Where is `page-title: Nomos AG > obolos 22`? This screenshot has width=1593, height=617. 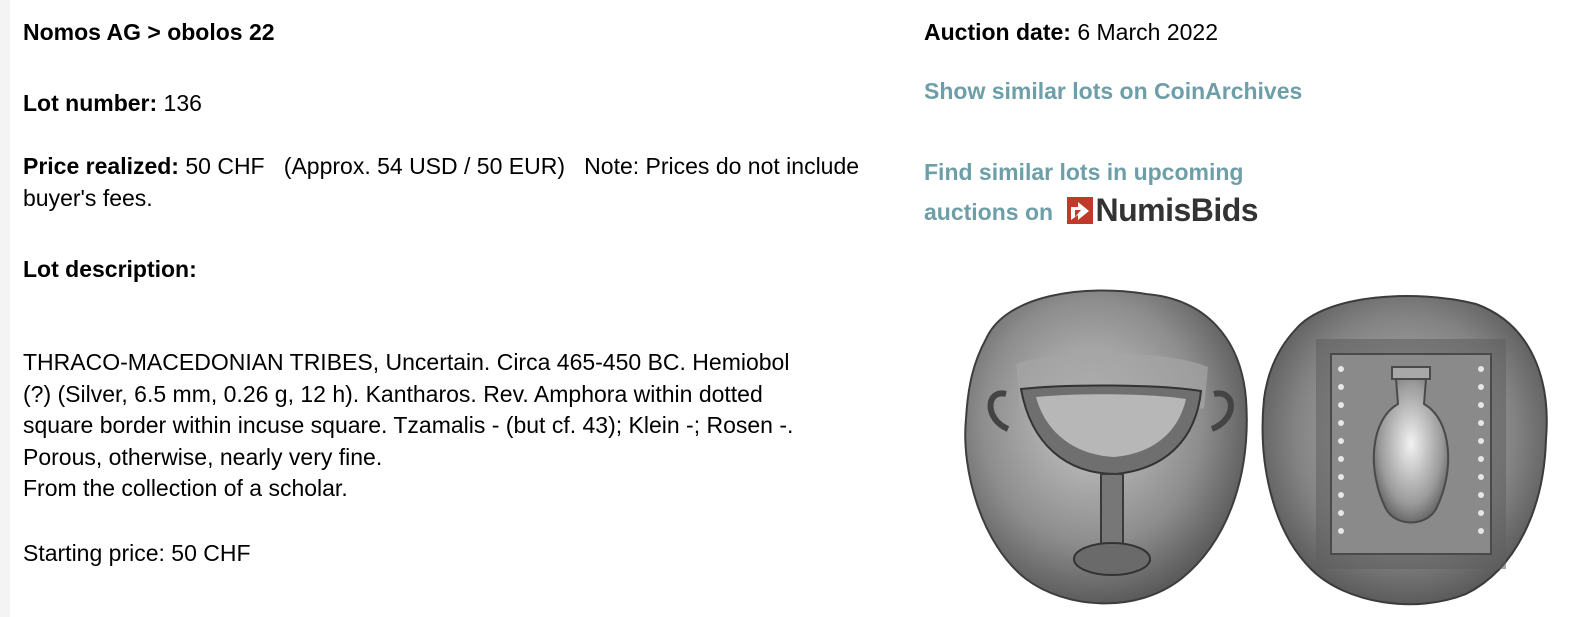
page-title: Nomos AG > obolos 22 is located at coordinates (149, 32).